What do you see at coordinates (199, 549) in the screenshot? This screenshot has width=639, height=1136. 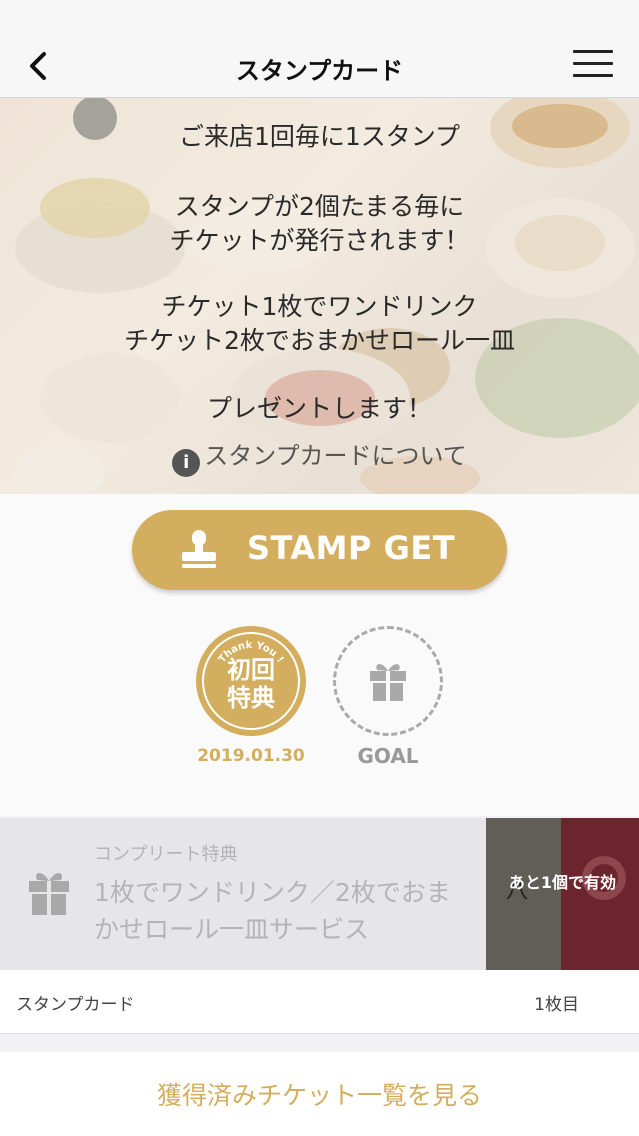 I see `stamp-icon` at bounding box center [199, 549].